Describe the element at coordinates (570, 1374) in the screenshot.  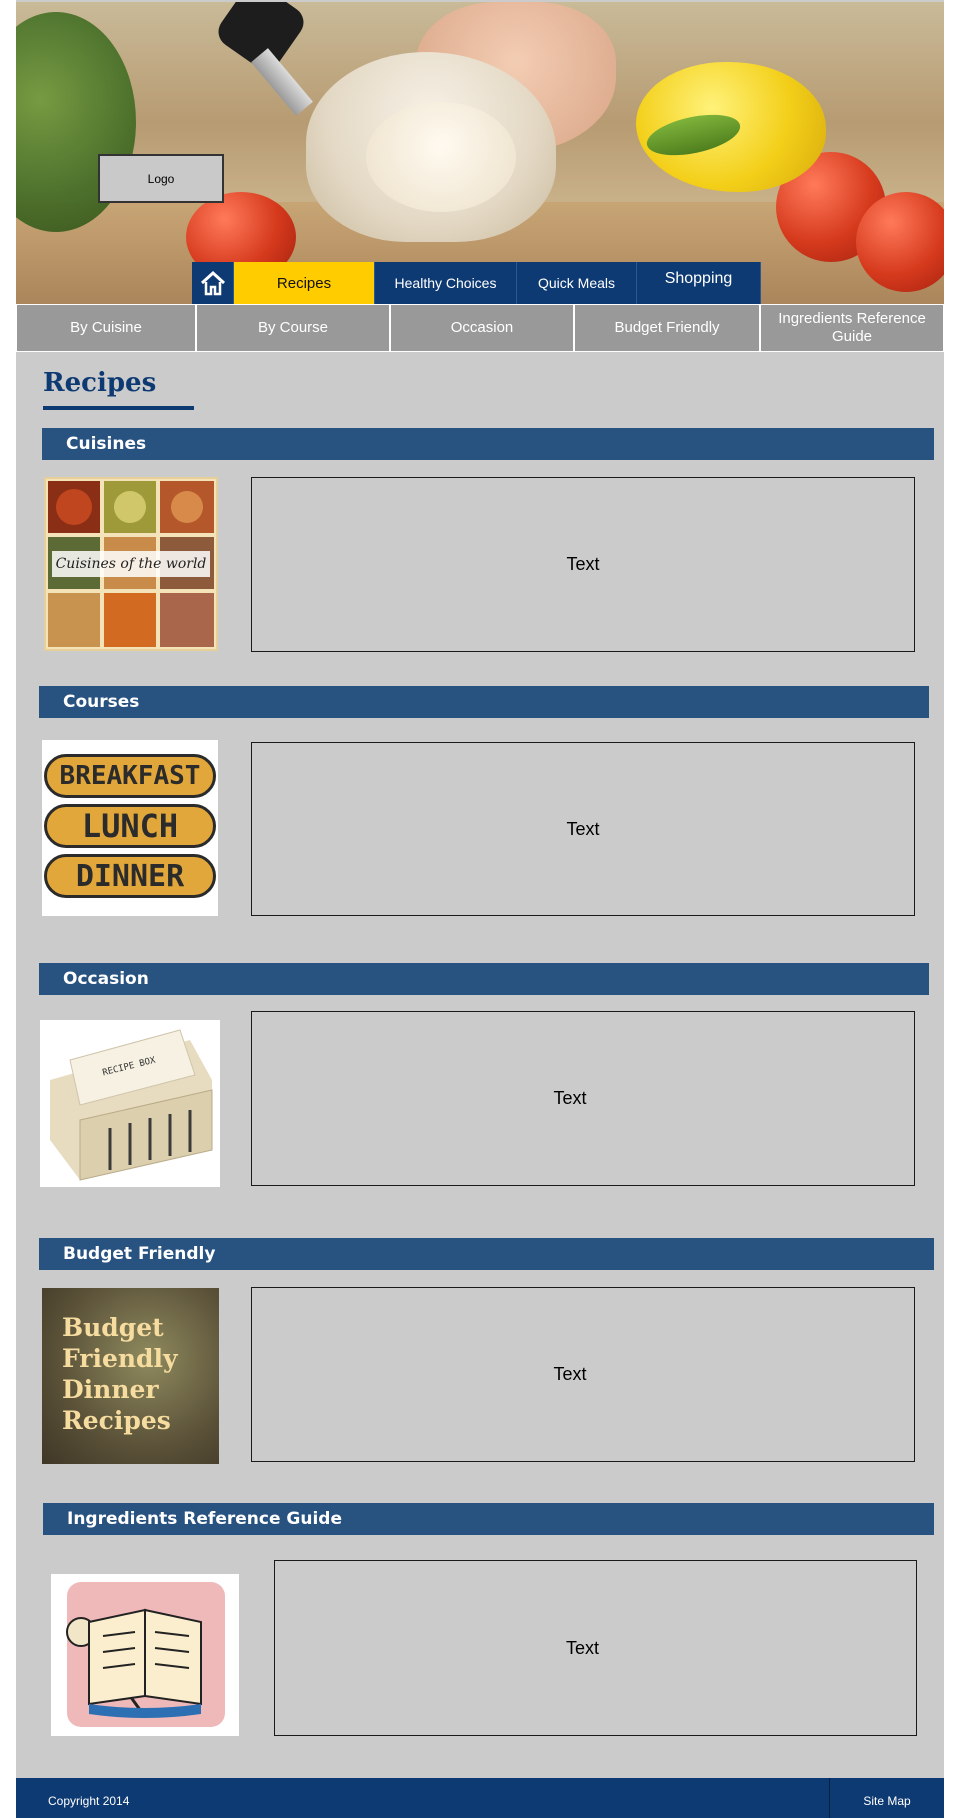
I see `budget-friendly-text: Text` at that location.